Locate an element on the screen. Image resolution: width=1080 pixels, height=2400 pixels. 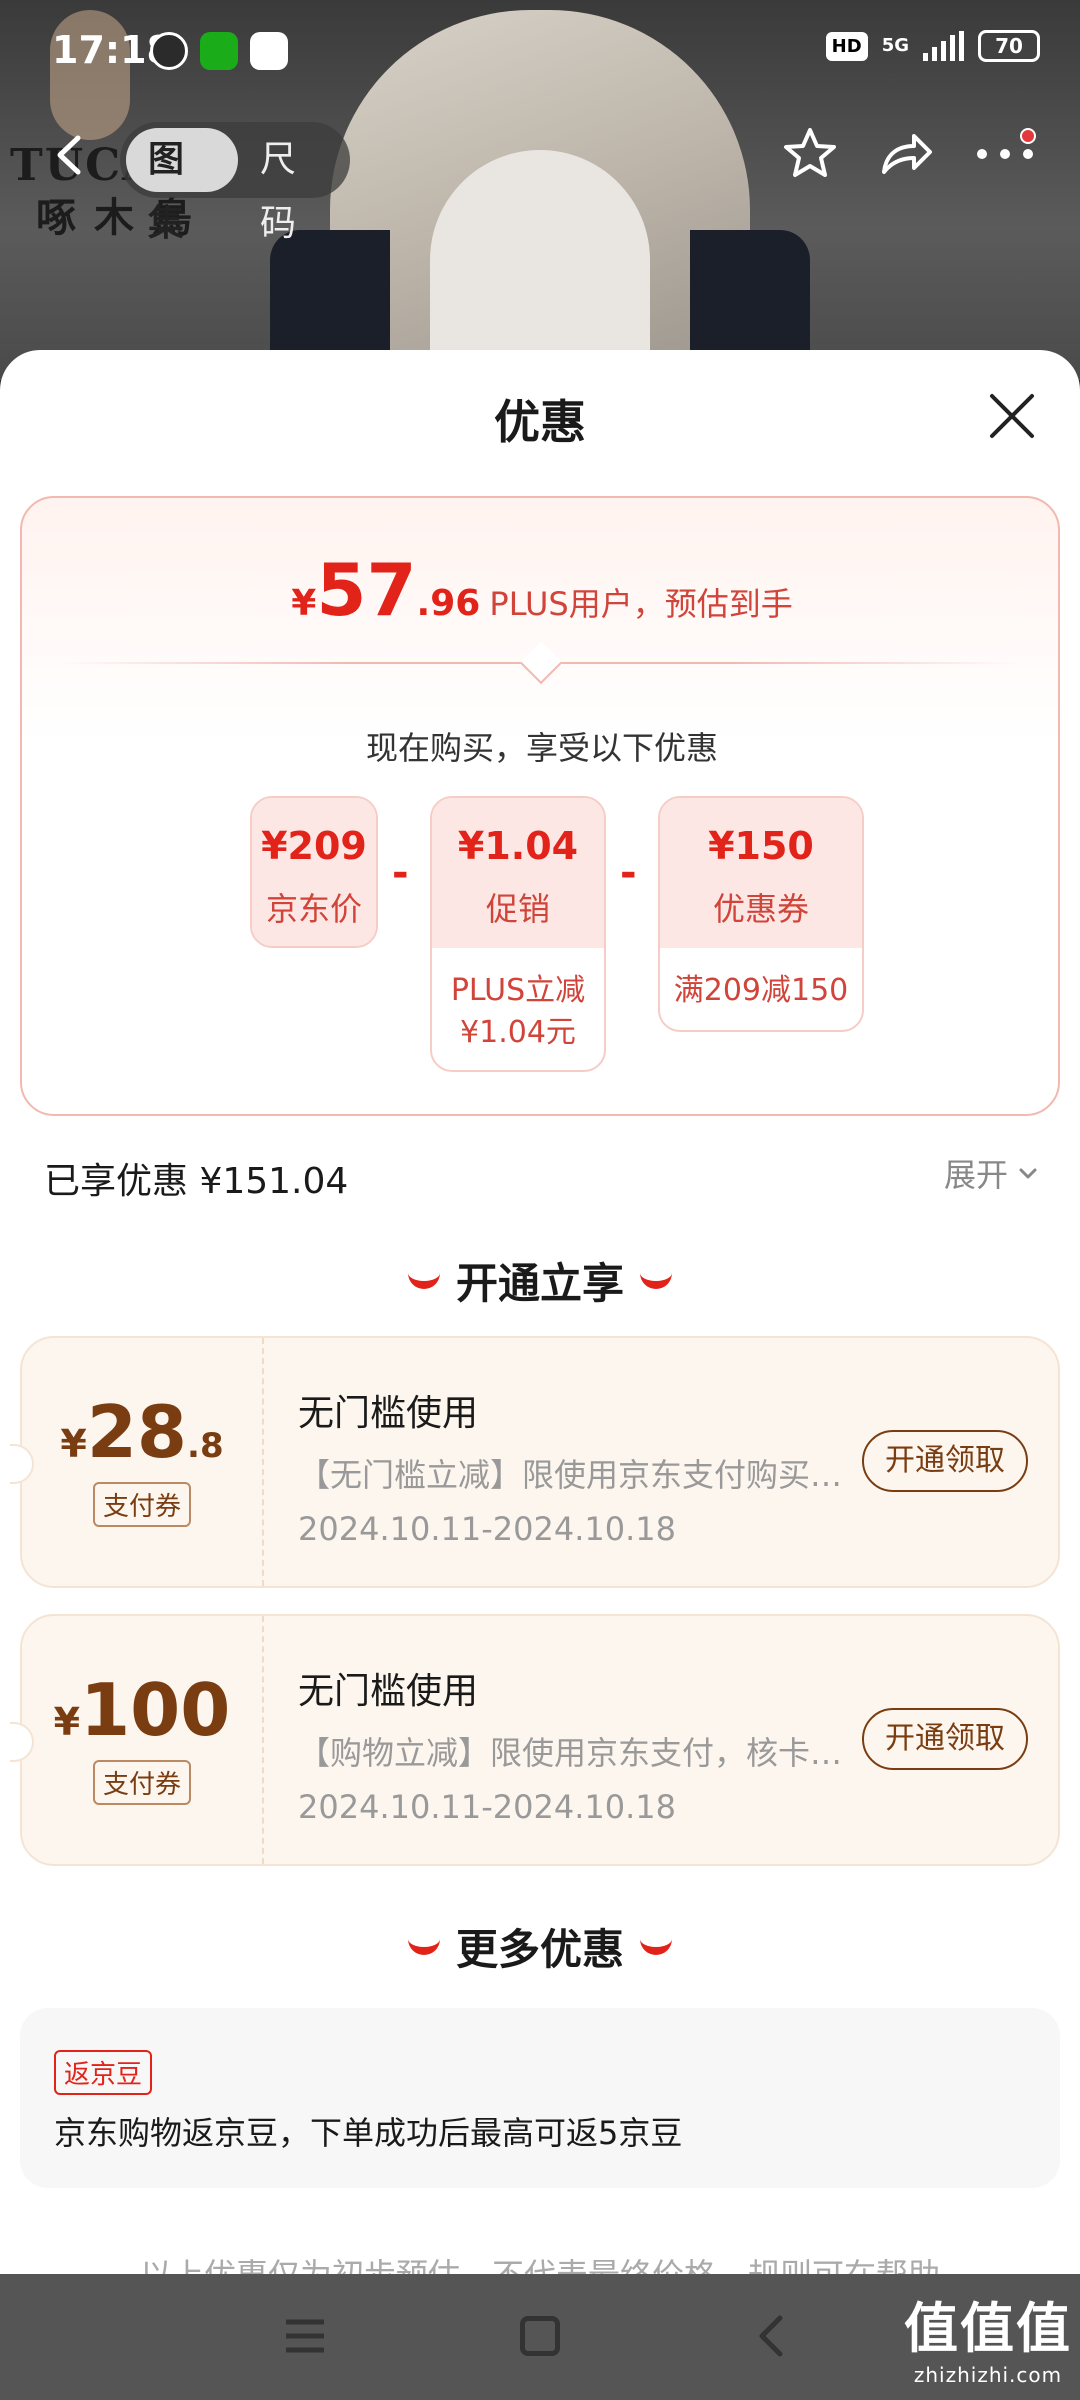
section-open-header: 开通立享 is located at coordinates (540, 1280).